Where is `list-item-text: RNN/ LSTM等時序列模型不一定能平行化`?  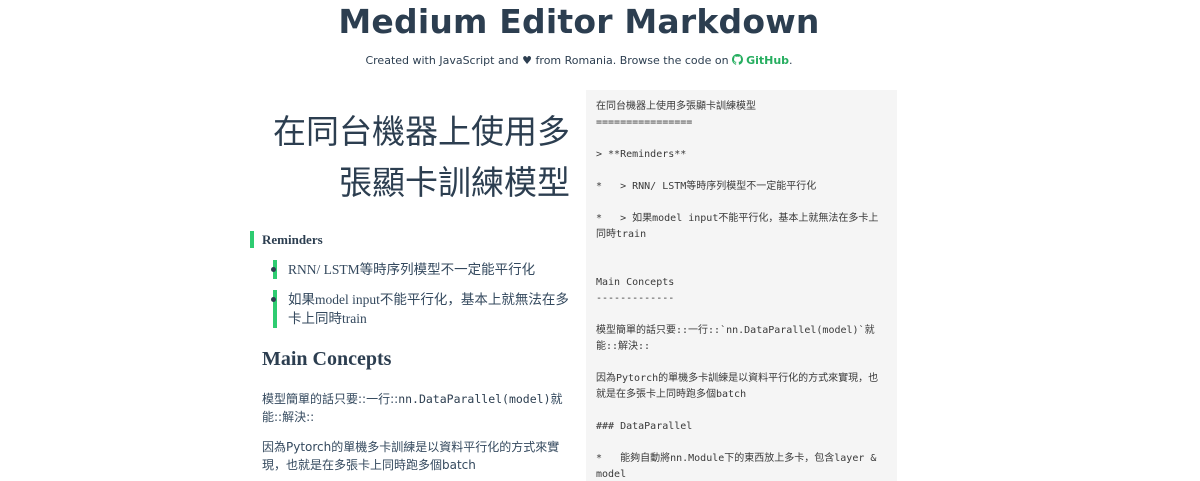
list-item-text: RNN/ LSTM等時序列模型不一定能平行化 is located at coordinates (412, 269).